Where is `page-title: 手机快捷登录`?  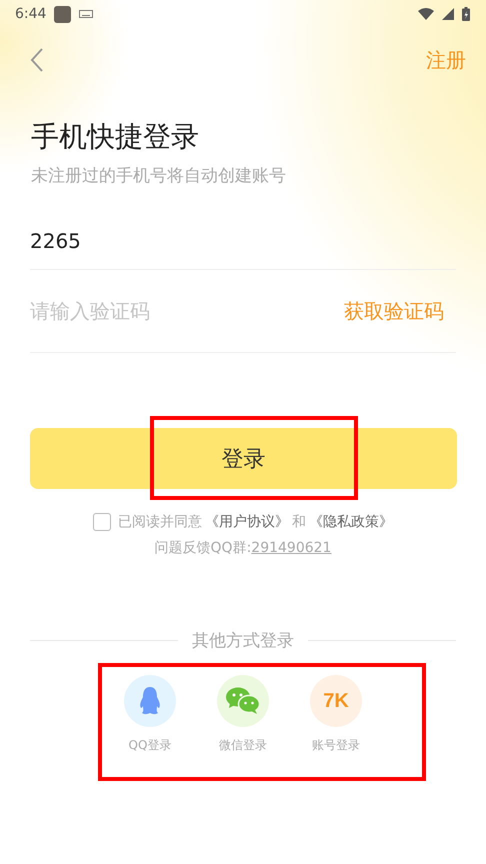 page-title: 手机快捷登录 is located at coordinates (115, 137).